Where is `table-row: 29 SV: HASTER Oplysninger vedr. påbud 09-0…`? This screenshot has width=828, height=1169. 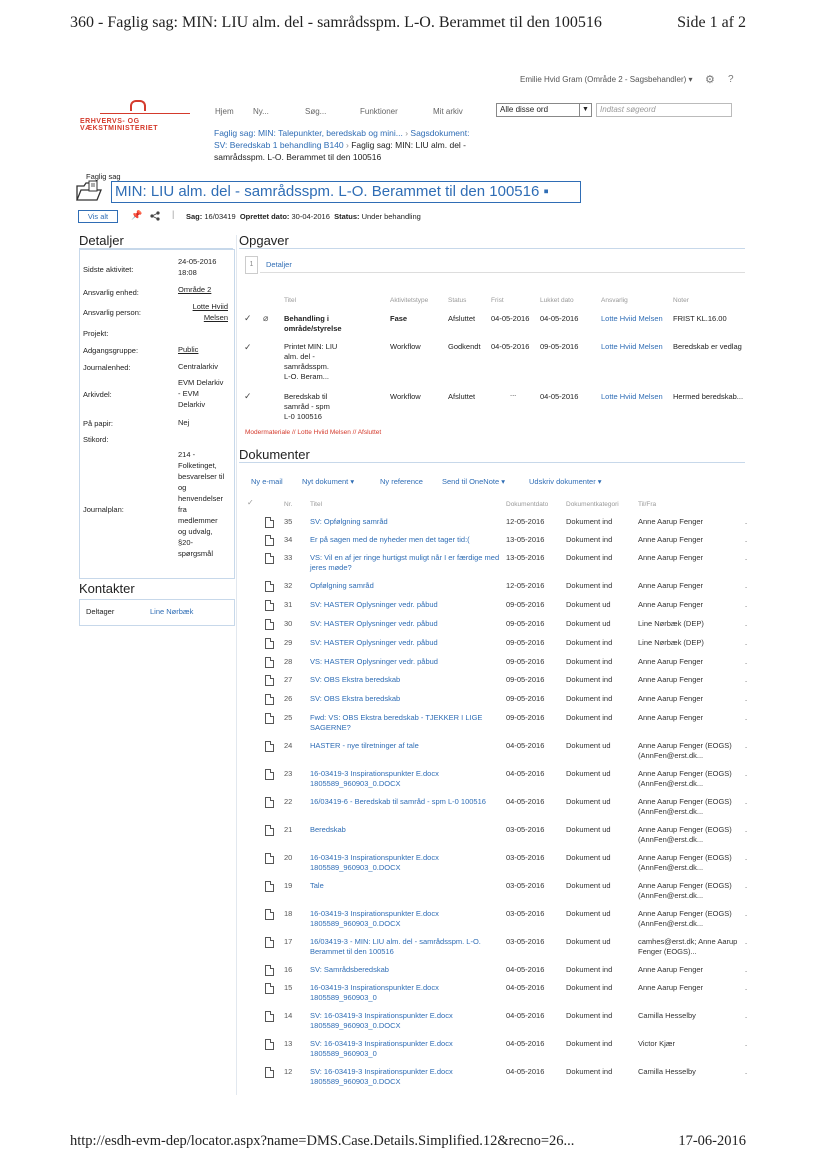 table-row: 29 SV: HASTER Oplysninger vedr. påbud 09-0… is located at coordinates (494, 647).